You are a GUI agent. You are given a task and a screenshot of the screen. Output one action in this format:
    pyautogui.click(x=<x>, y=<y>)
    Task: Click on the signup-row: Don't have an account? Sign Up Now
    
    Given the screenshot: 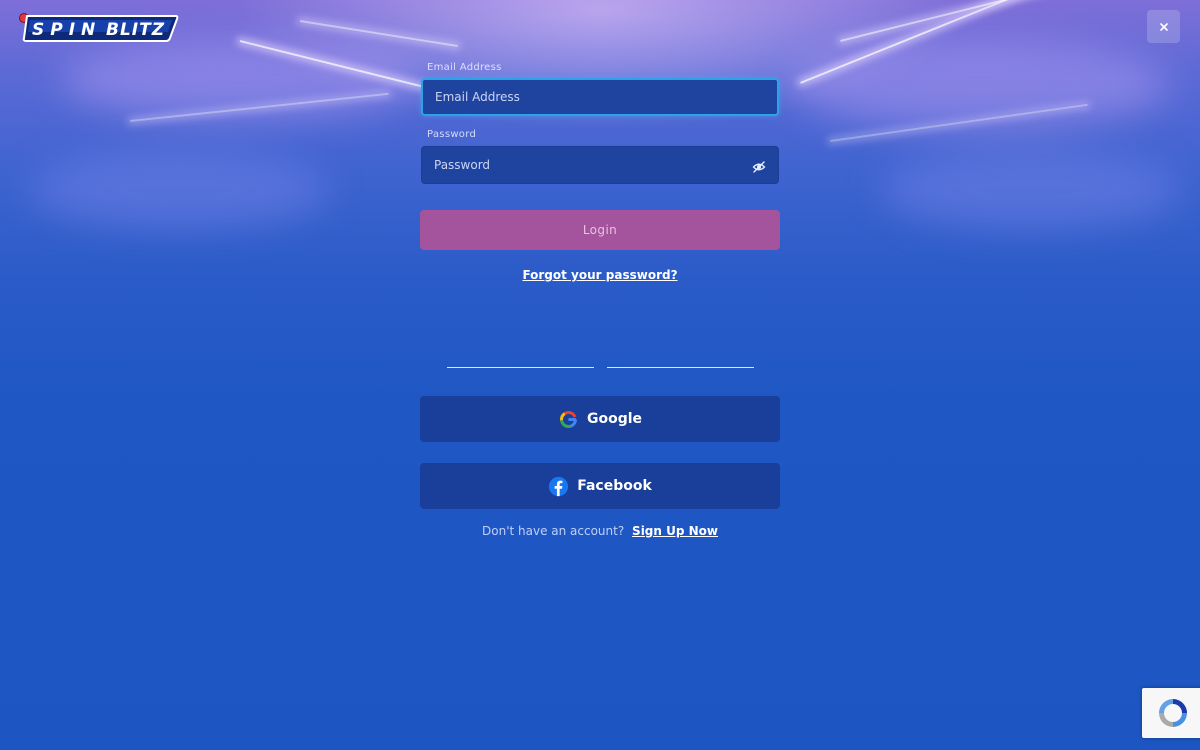 What is the action you would take?
    pyautogui.click(x=600, y=531)
    